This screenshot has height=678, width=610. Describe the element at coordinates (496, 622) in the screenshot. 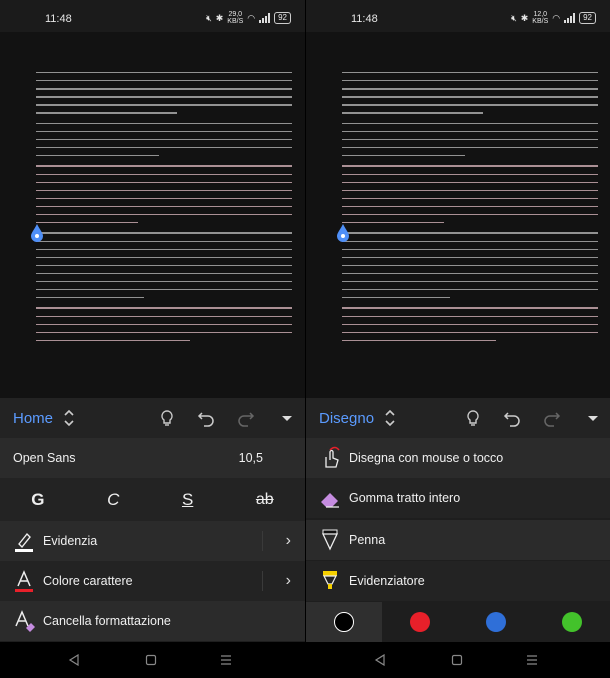

I see `color-swatch-blue` at that location.